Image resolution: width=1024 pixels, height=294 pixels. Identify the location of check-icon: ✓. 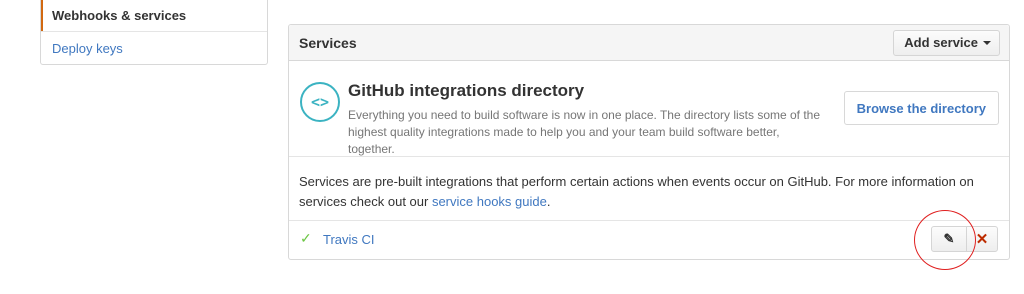
(306, 238).